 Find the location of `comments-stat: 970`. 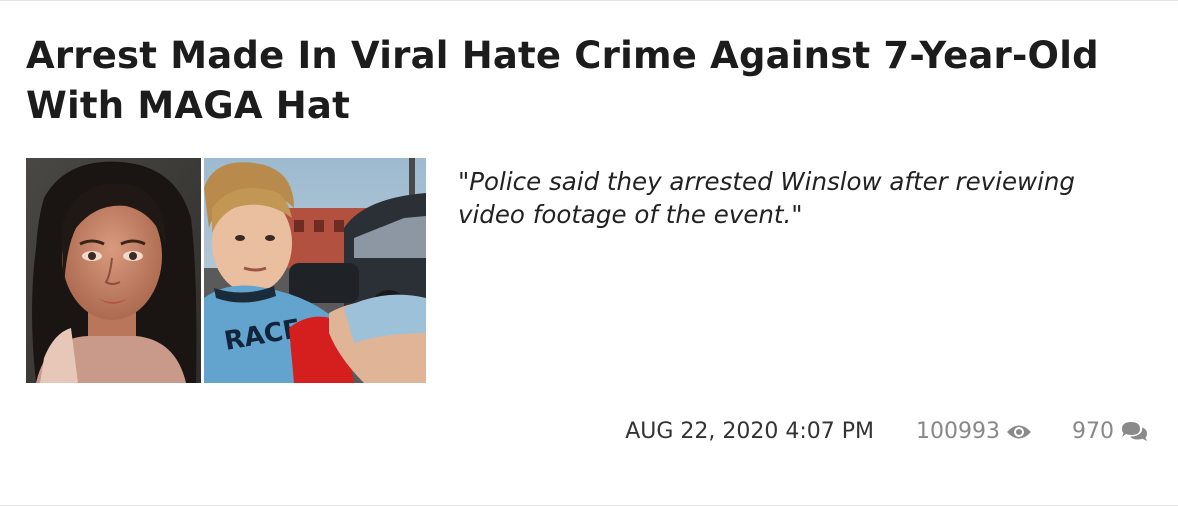

comments-stat: 970 is located at coordinates (1110, 431).